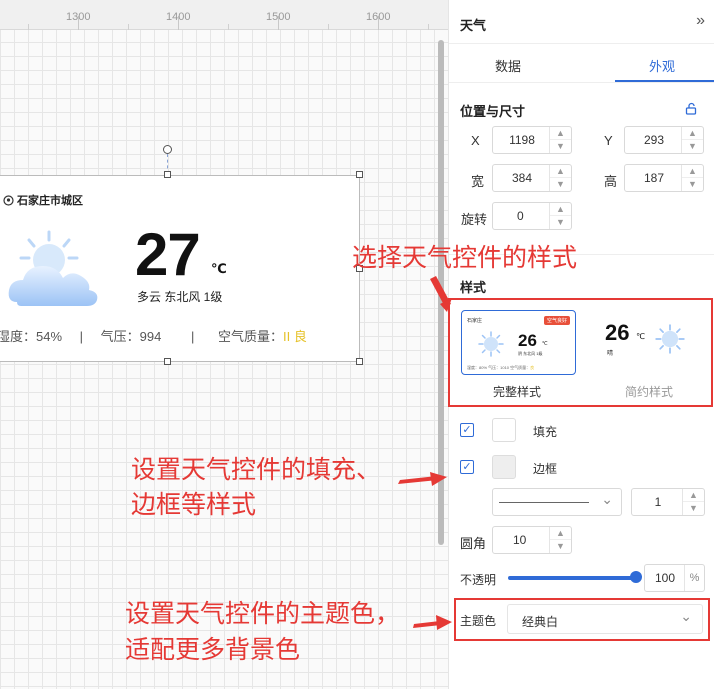 The width and height of the screenshot is (714, 689). I want to click on tab-data: 数据, so click(508, 65).